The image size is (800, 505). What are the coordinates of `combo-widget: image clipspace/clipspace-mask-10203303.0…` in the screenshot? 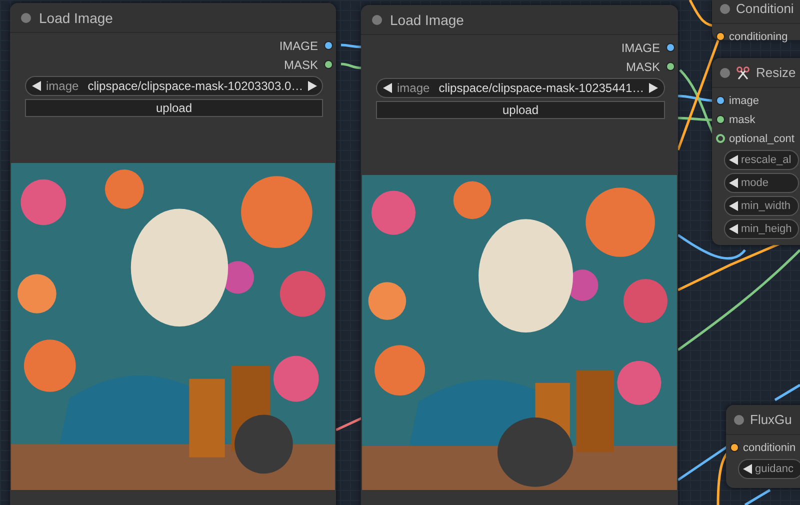 It's located at (174, 86).